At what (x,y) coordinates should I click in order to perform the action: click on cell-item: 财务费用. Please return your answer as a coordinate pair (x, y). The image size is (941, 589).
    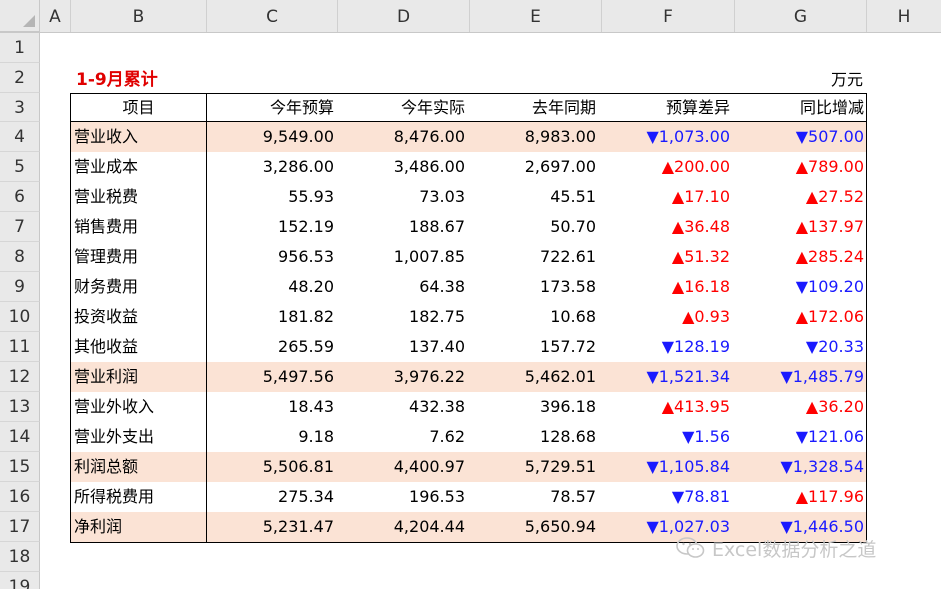
    Looking at the image, I should click on (139, 287).